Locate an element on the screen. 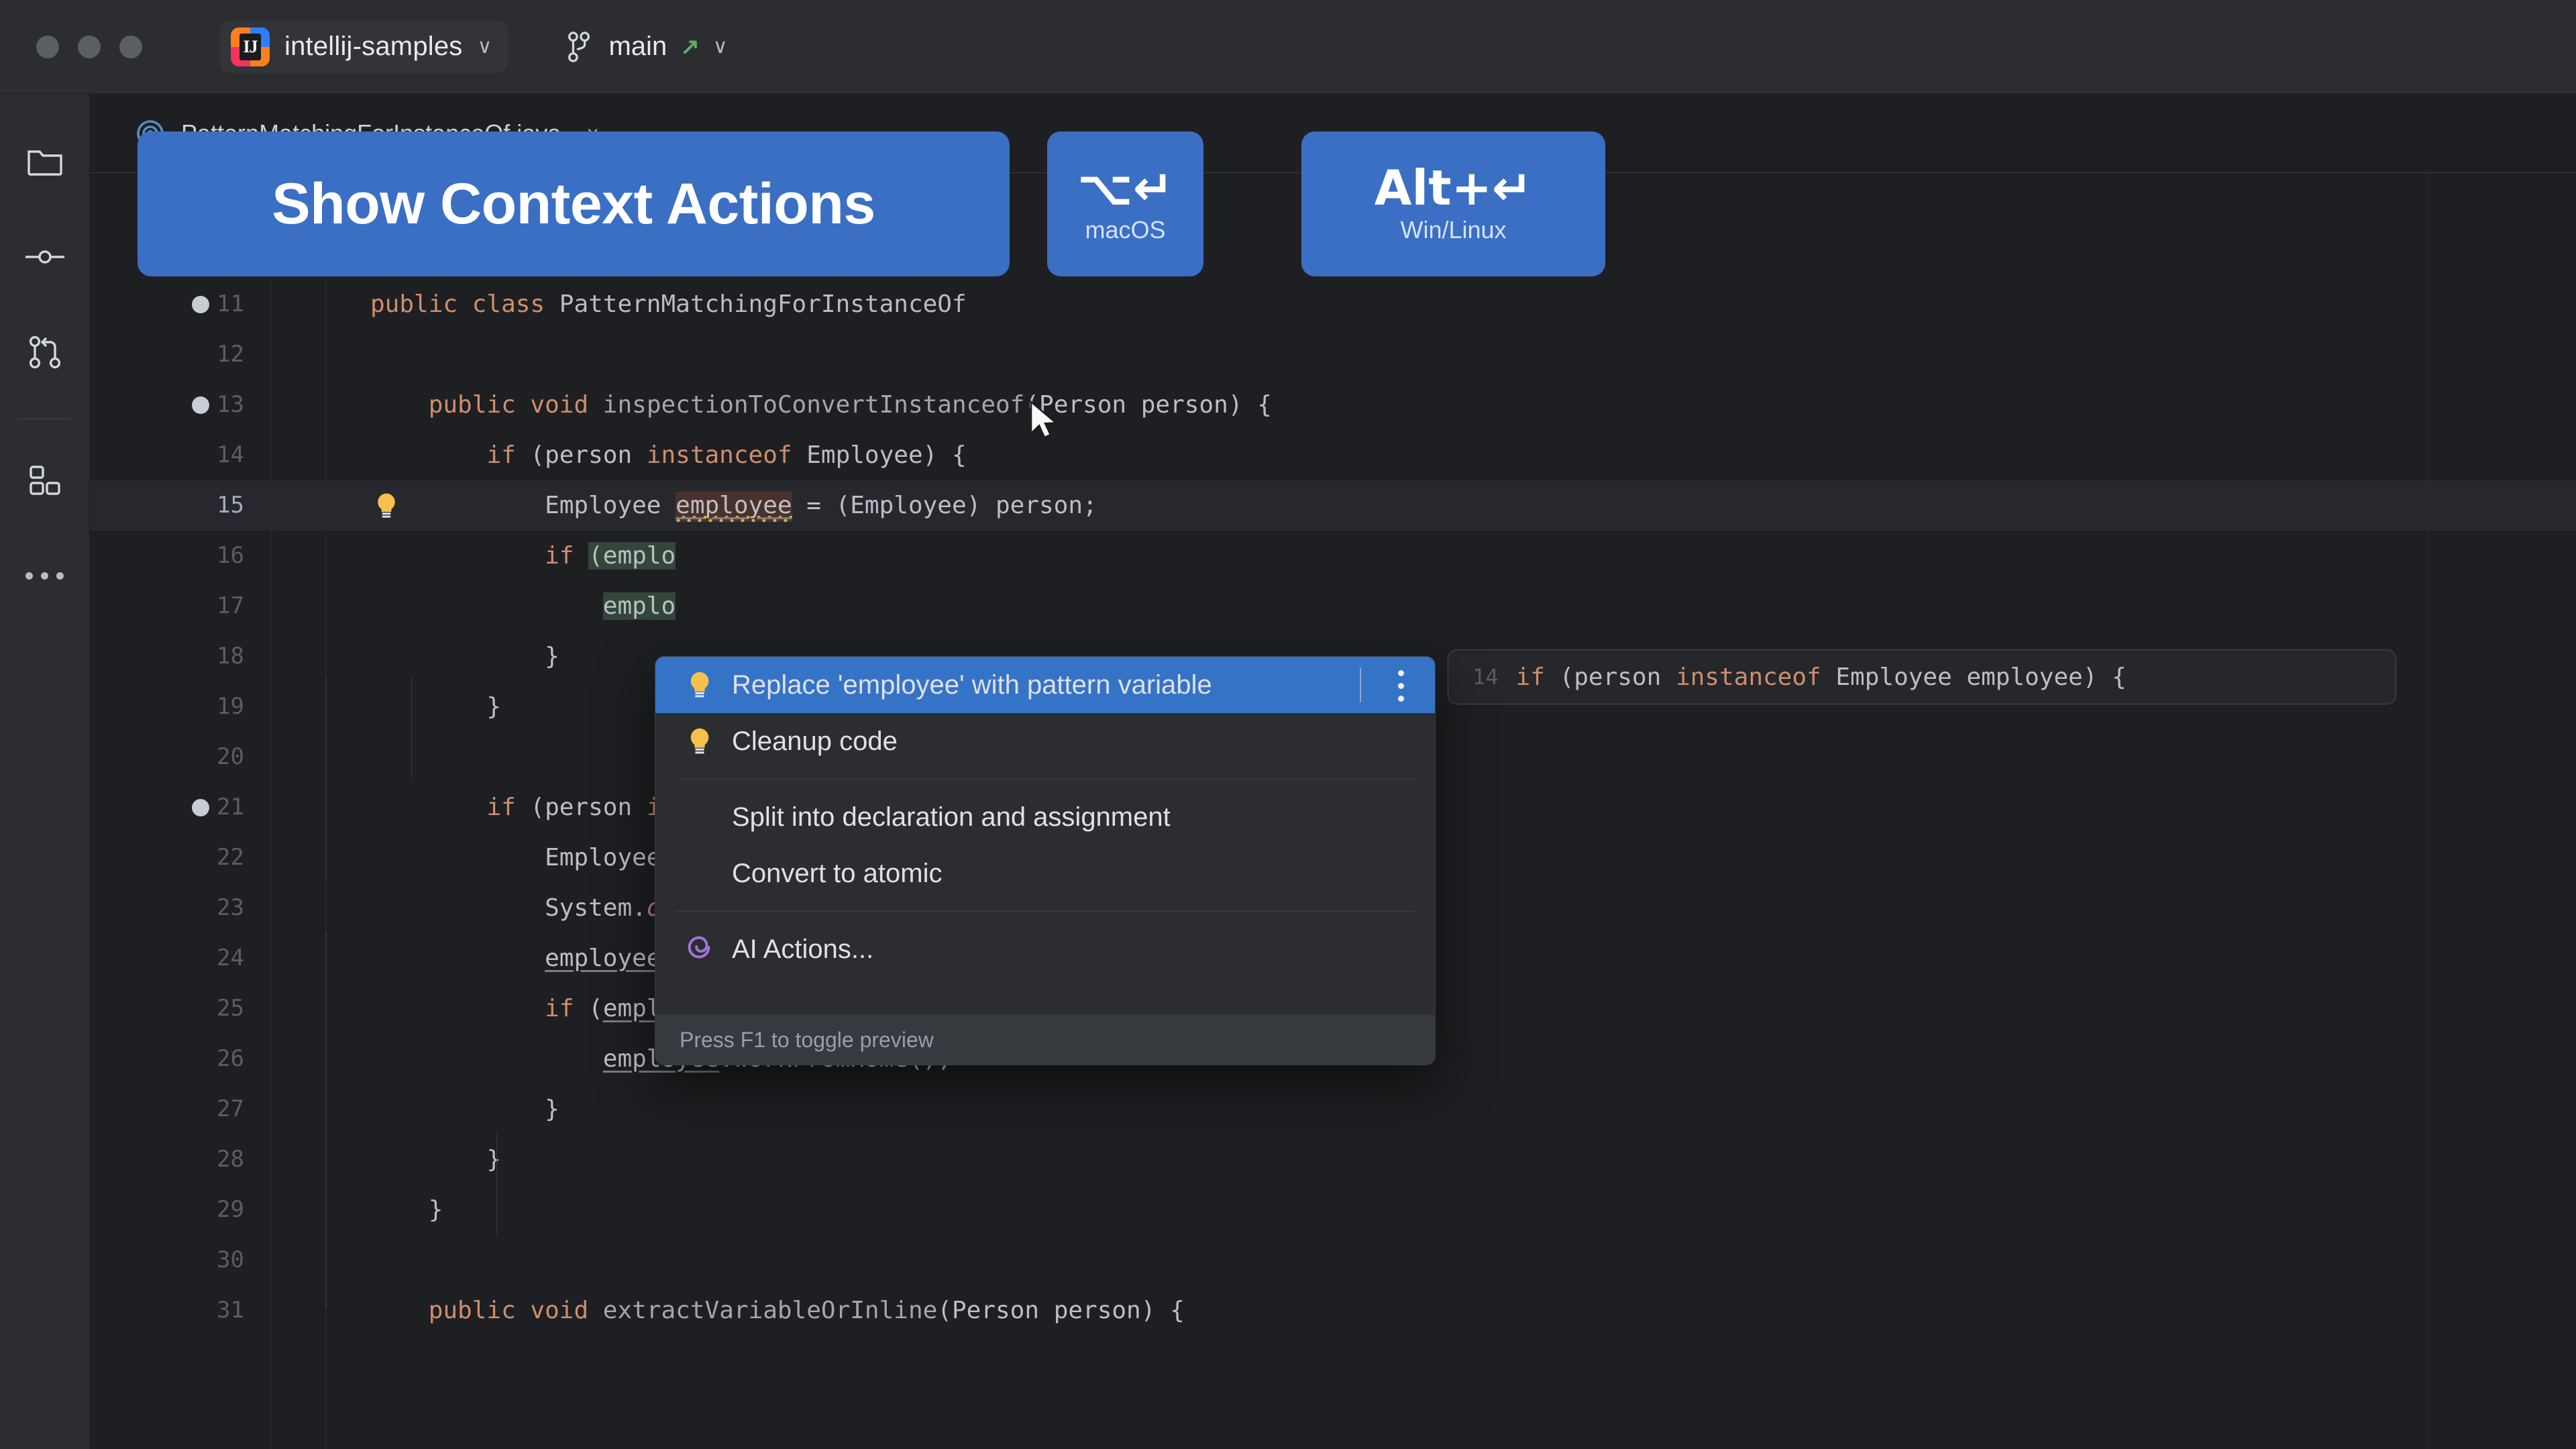 The width and height of the screenshot is (2576, 1449). java-class-icon is located at coordinates (150, 133).